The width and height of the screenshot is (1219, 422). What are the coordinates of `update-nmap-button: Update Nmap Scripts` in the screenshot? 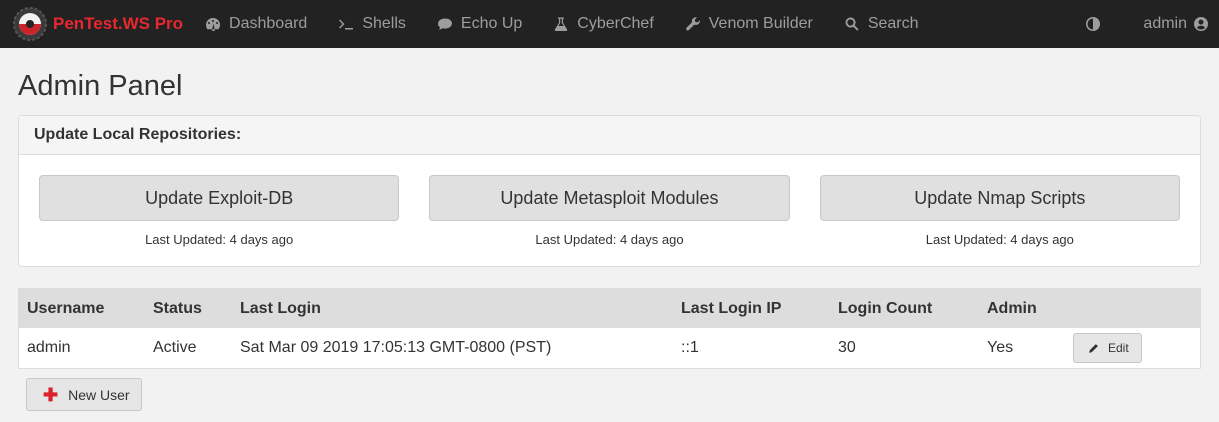 It's located at (999, 198).